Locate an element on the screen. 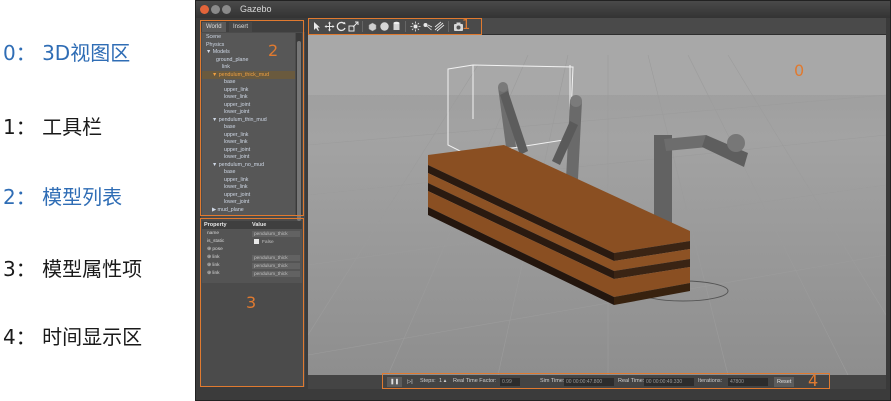  annotation-label-1: 1 is located at coordinates (466, 25).